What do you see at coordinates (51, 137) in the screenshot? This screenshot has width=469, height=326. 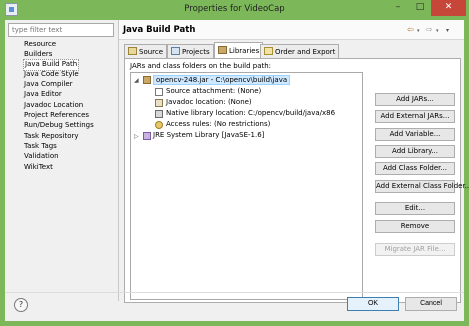 I see `nav-item-task-repository: Task Repository` at bounding box center [51, 137].